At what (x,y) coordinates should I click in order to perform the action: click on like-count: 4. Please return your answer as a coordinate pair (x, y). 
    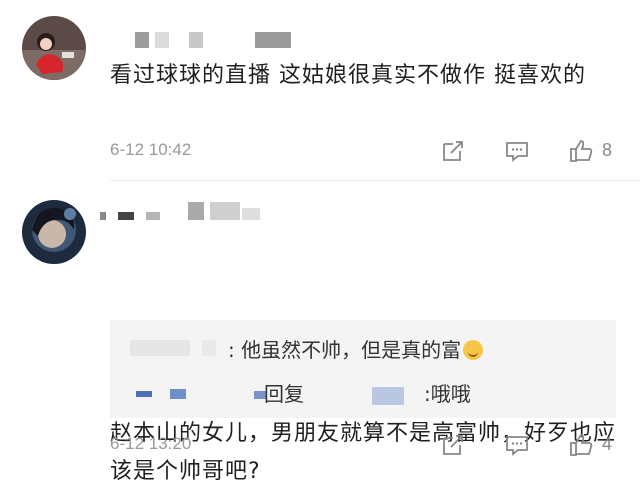
    Looking at the image, I should click on (607, 444).